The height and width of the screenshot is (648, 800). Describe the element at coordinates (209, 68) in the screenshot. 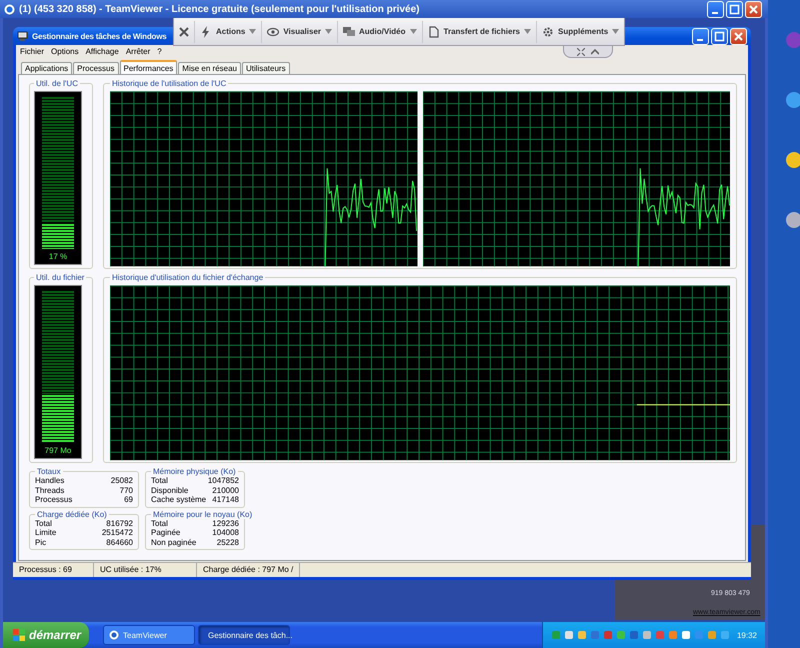

I see `tab: Mise en réseau` at that location.